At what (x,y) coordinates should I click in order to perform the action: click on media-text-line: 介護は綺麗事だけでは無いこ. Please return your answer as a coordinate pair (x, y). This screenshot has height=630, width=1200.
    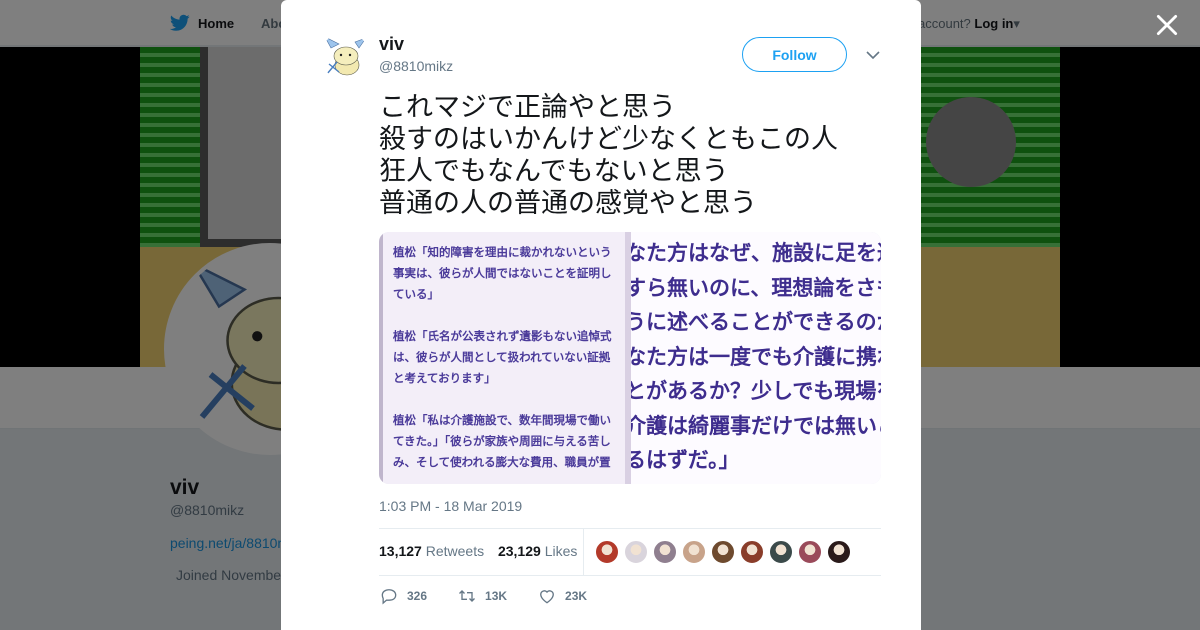
    Looking at the image, I should click on (756, 425).